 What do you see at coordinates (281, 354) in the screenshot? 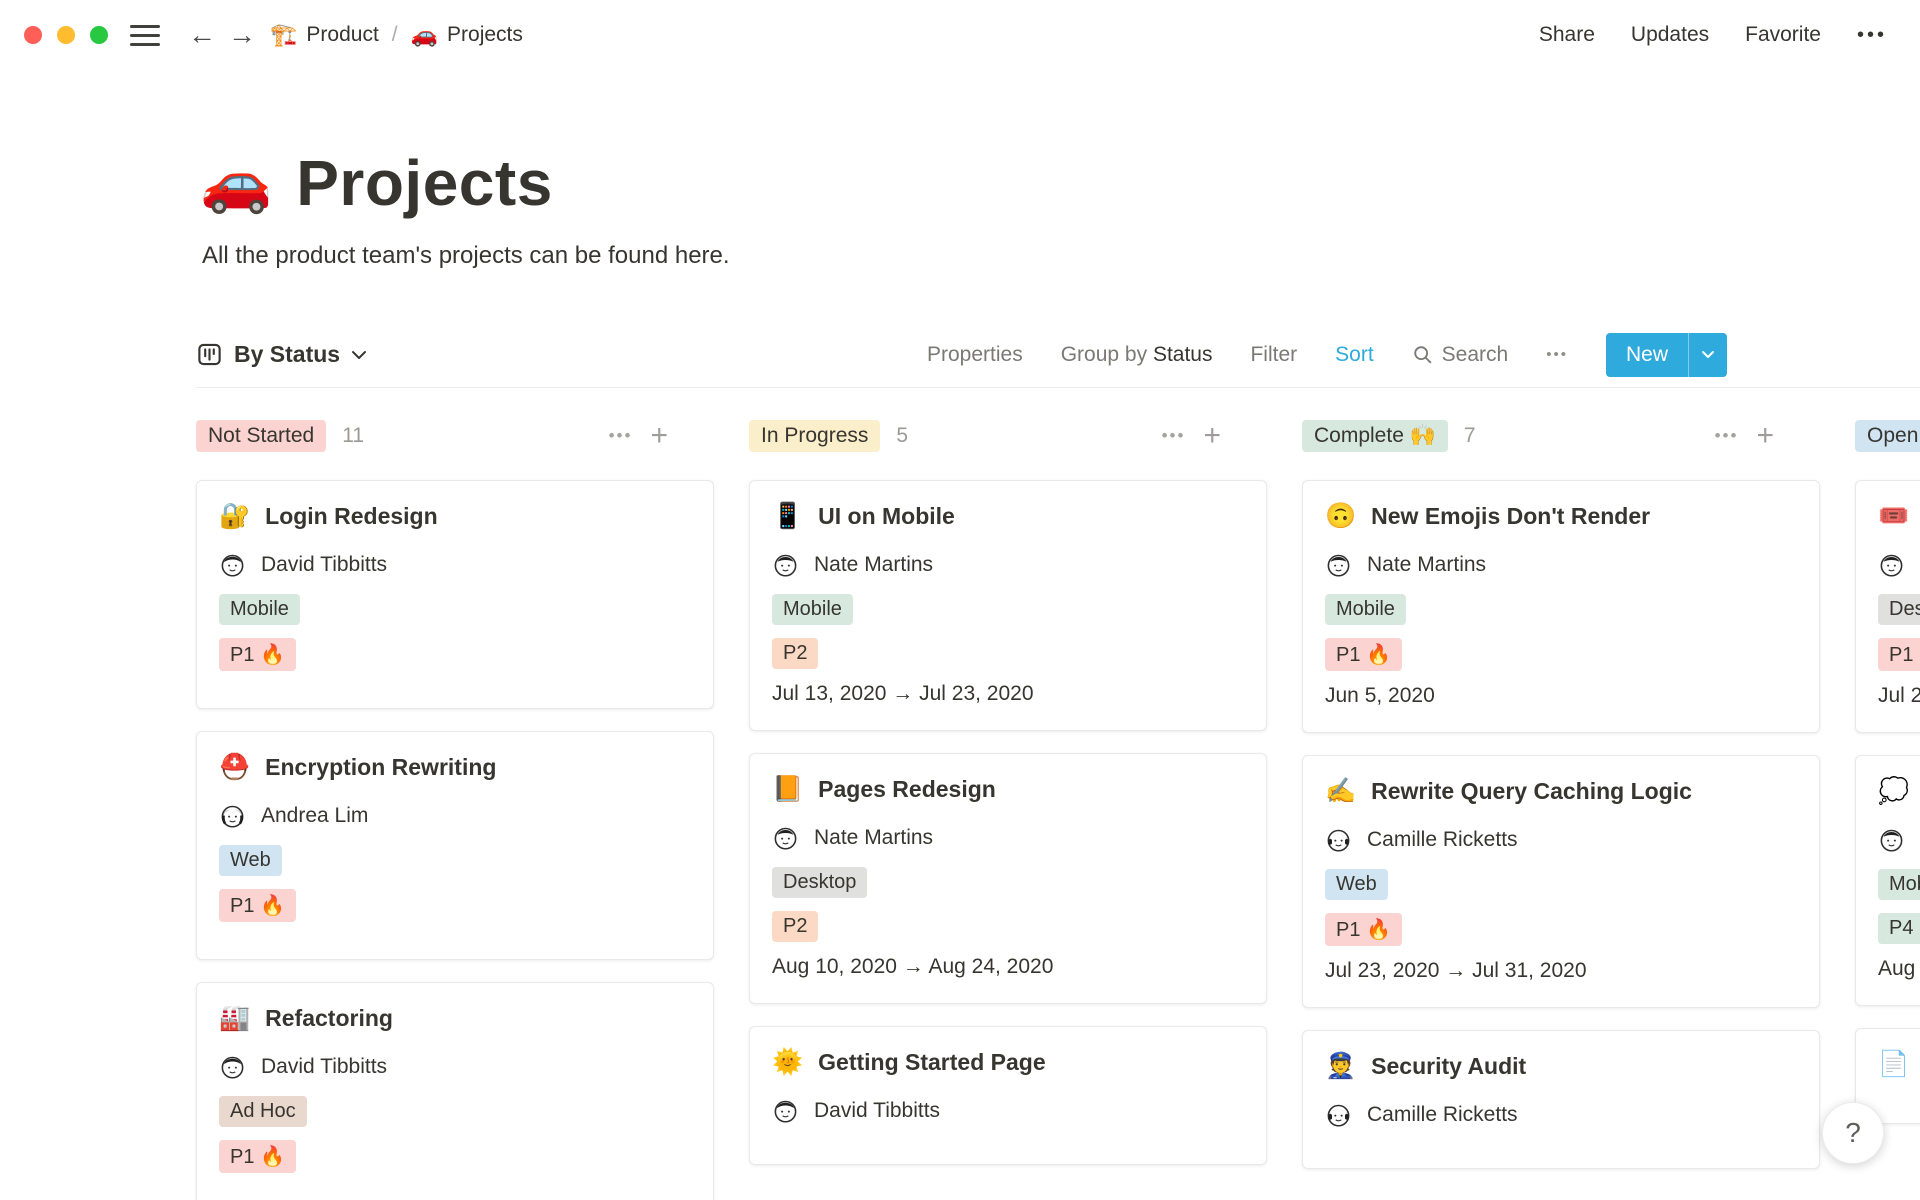
I see `view-switcher: By Status` at bounding box center [281, 354].